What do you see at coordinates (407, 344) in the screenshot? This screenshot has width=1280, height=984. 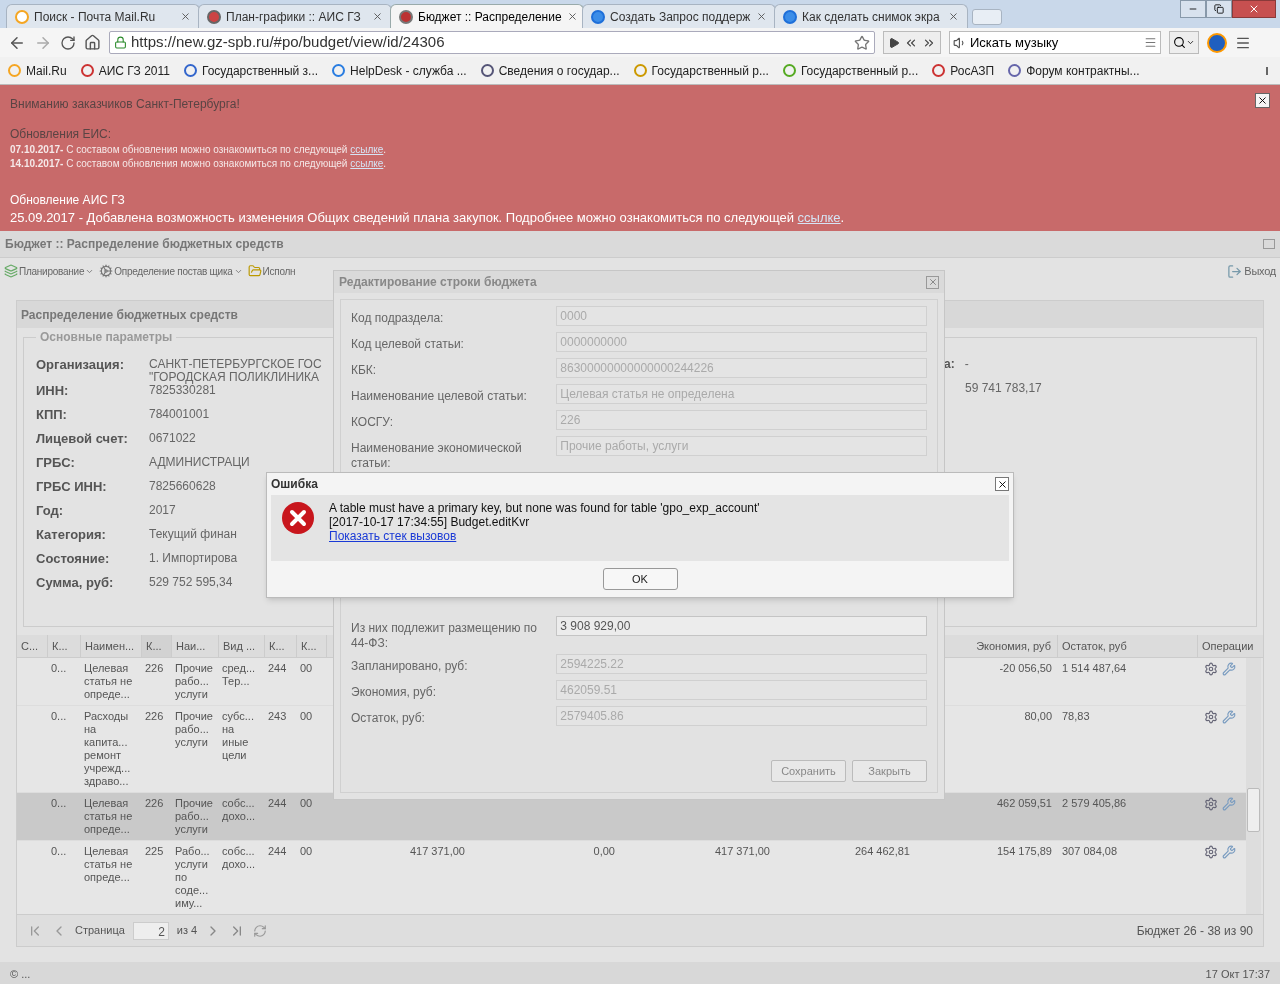 I see `field-label: Код целевой статьи:` at bounding box center [407, 344].